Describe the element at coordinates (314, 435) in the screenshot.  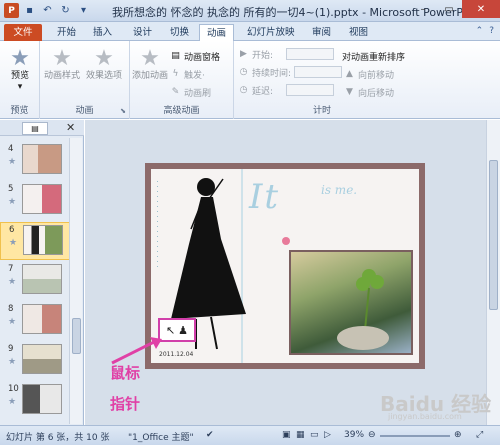
I see `reading-view-icon: ▭` at that location.